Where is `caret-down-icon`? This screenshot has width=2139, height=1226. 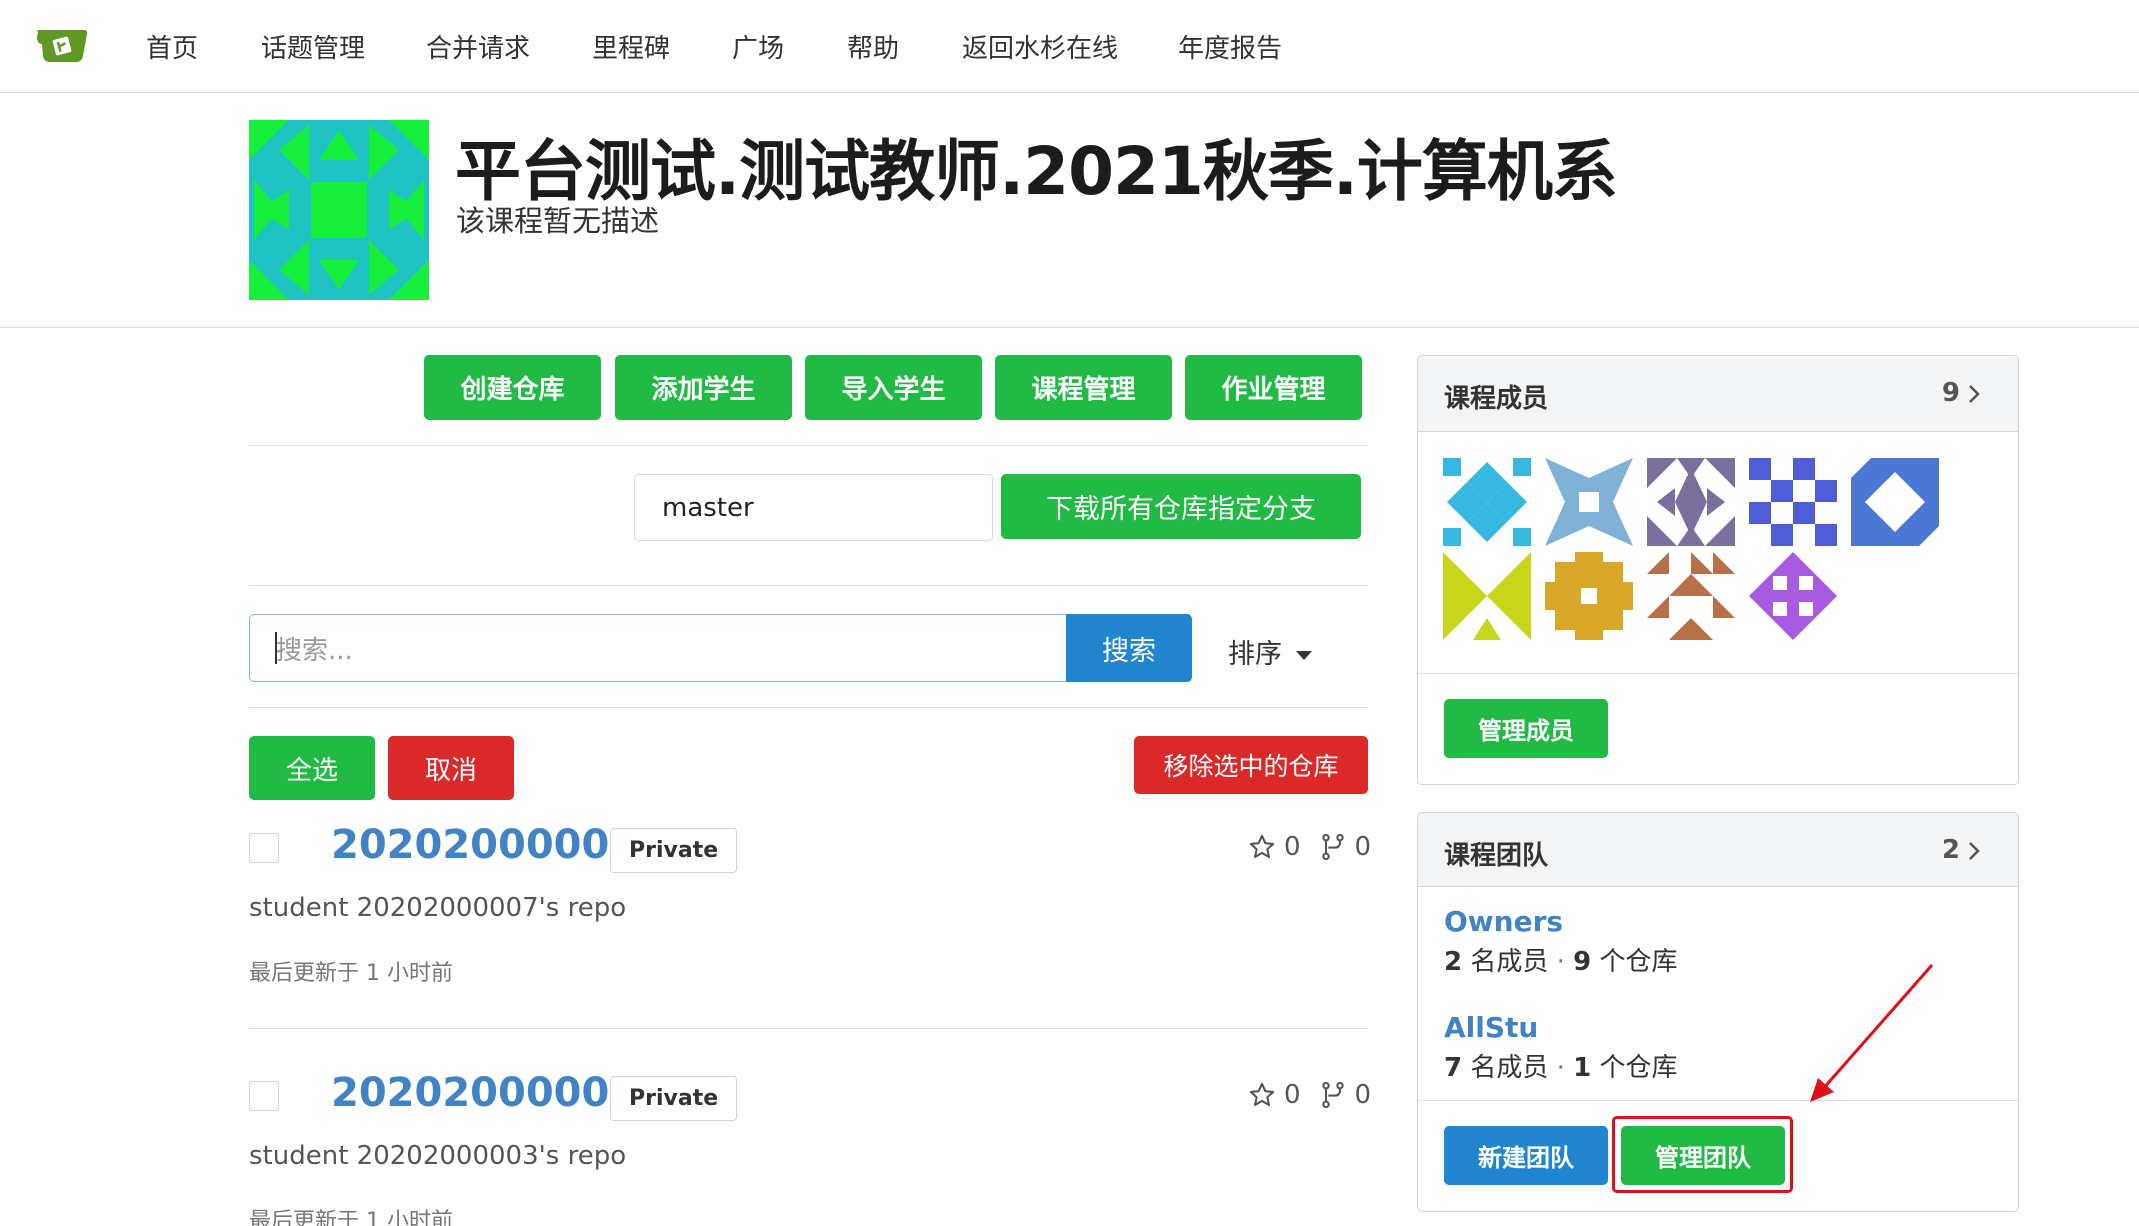
caret-down-icon is located at coordinates (1304, 655).